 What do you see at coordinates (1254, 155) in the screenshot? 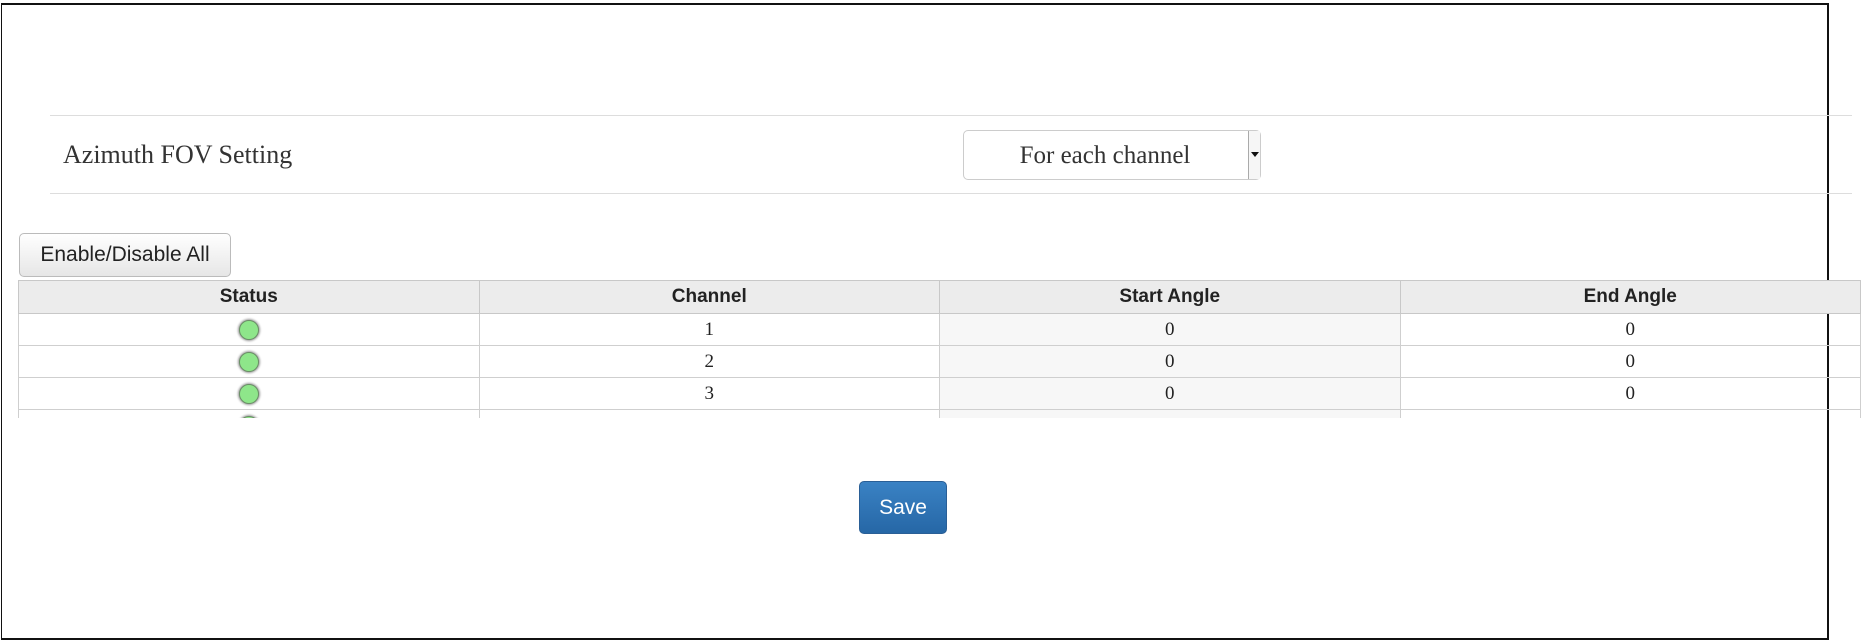
I see `chevron-down-icon` at bounding box center [1254, 155].